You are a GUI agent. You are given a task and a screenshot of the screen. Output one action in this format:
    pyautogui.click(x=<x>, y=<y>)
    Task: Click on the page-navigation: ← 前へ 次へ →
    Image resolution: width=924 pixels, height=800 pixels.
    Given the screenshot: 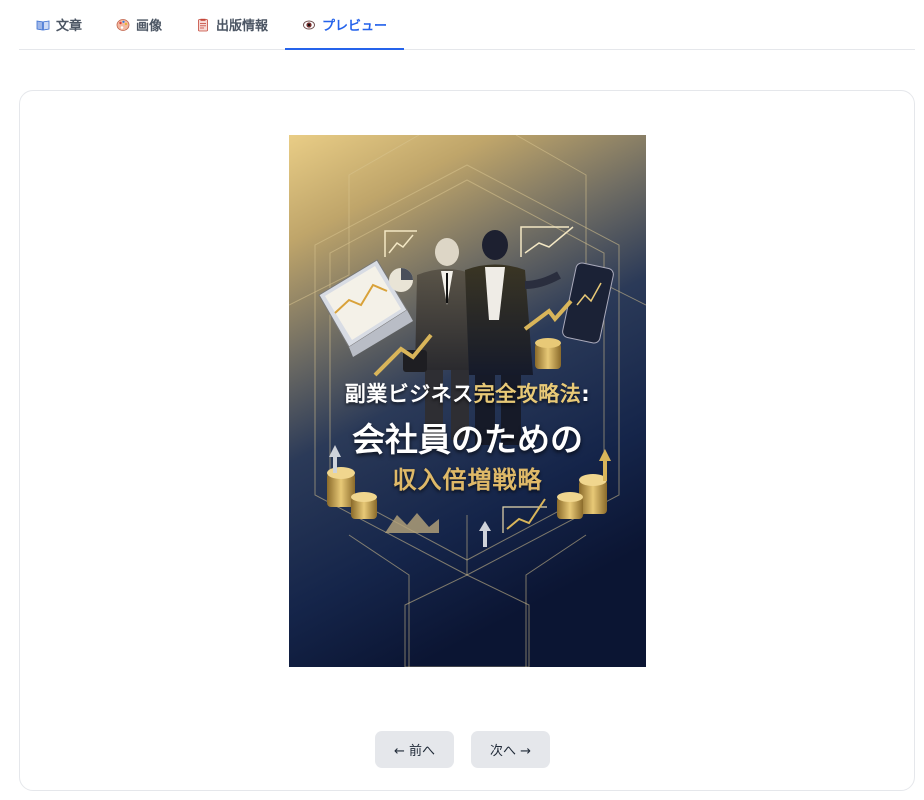 What is the action you would take?
    pyautogui.click(x=467, y=749)
    